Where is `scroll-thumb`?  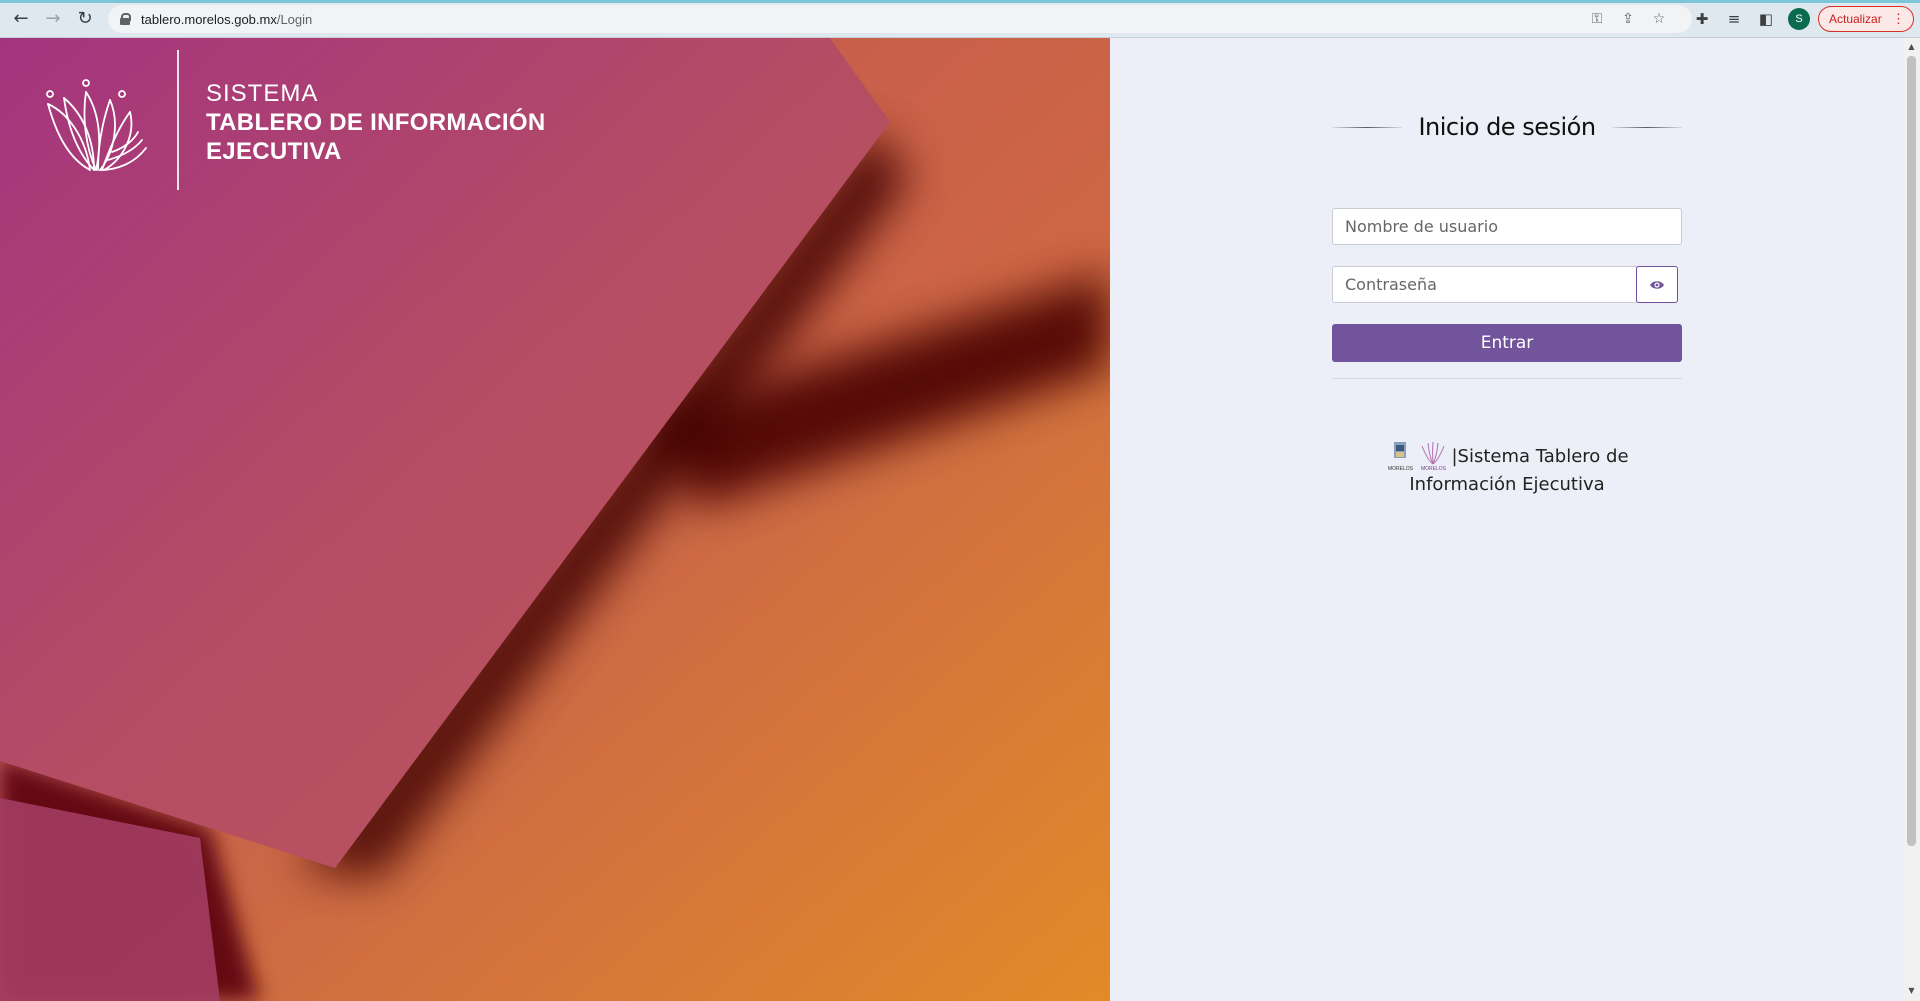
scroll-thumb is located at coordinates (1911, 451).